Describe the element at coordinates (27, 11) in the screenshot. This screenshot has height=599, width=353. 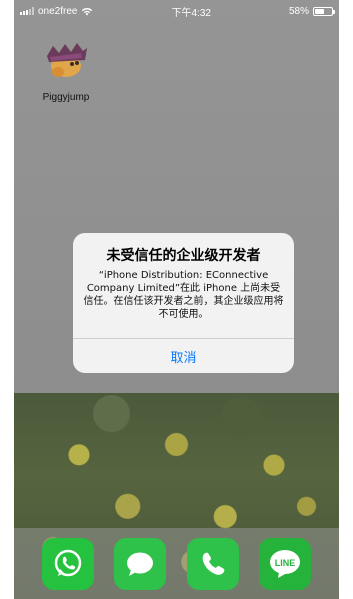
I see `signal-icon` at that location.